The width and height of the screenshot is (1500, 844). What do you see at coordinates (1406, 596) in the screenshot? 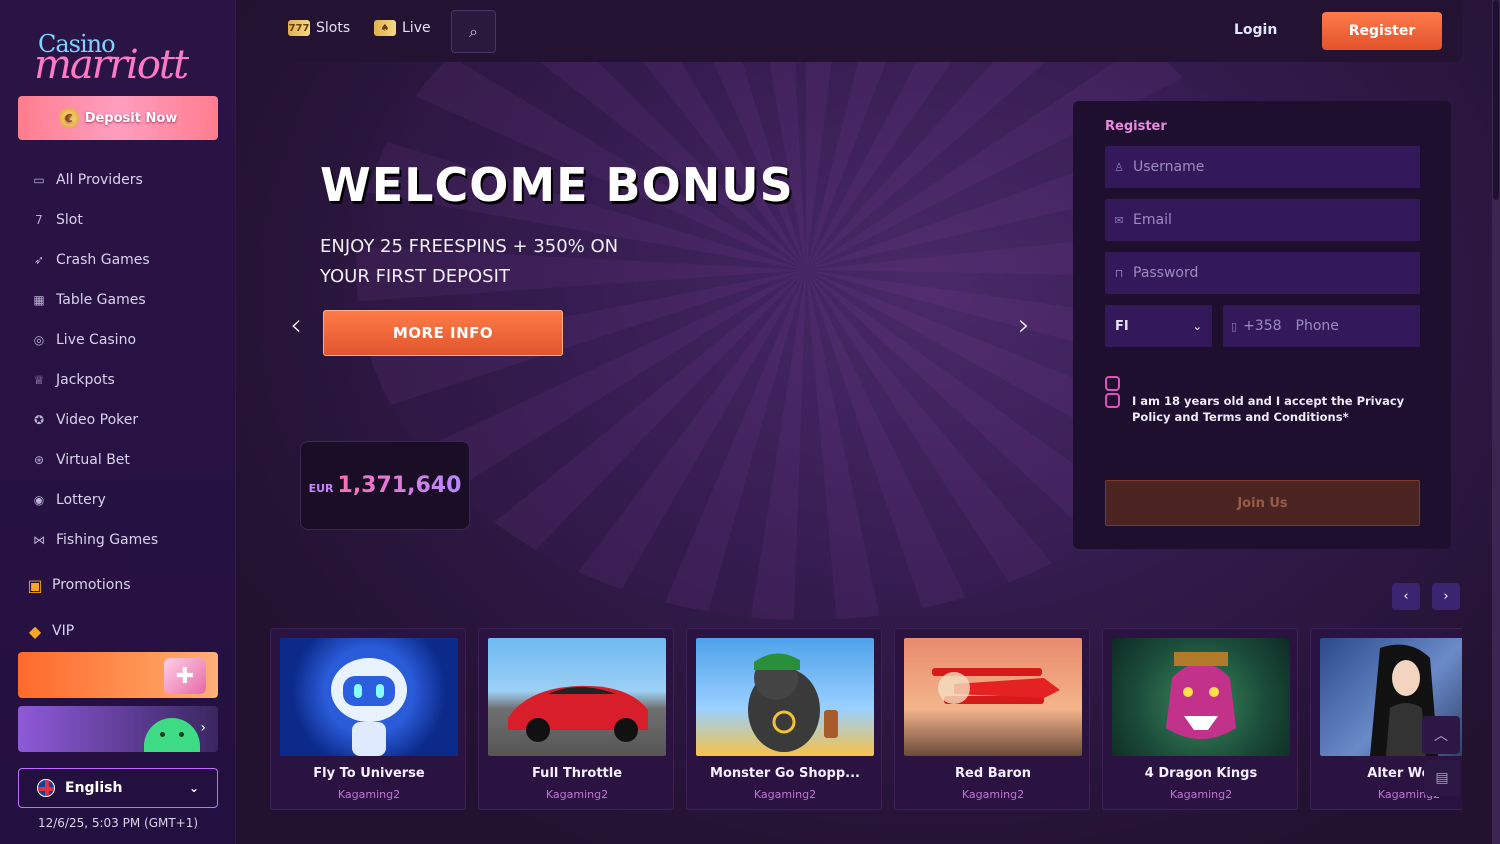
I see `games-prev-button: ‹` at bounding box center [1406, 596].